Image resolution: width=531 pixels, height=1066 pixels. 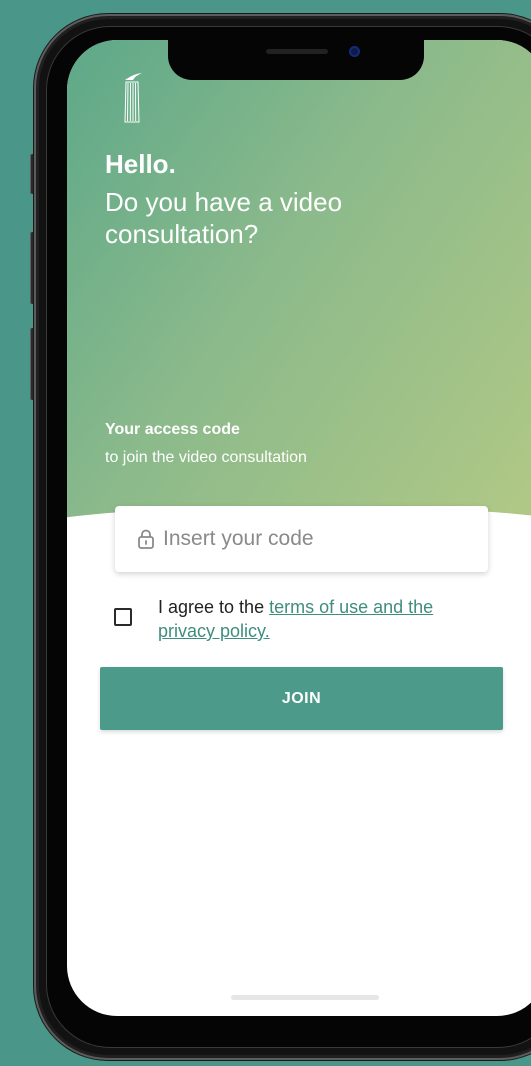 What do you see at coordinates (214, 607) in the screenshot?
I see `terms-prefix: I agree to the` at bounding box center [214, 607].